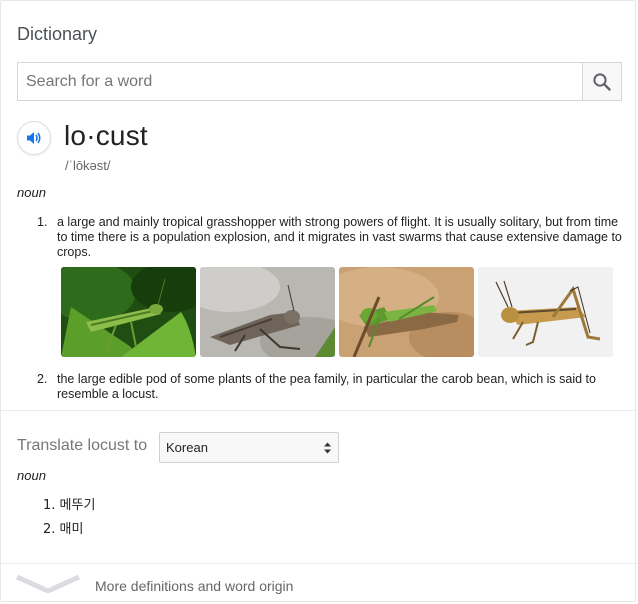 This screenshot has width=638, height=604. I want to click on speaker-icon, so click(34, 138).